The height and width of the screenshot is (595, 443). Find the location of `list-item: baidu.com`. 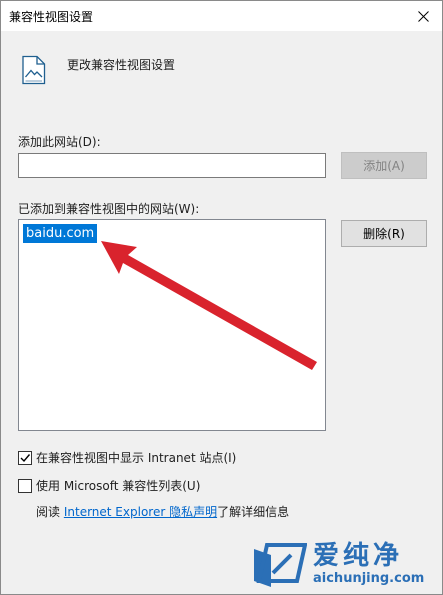

list-item: baidu.com is located at coordinates (60, 233).